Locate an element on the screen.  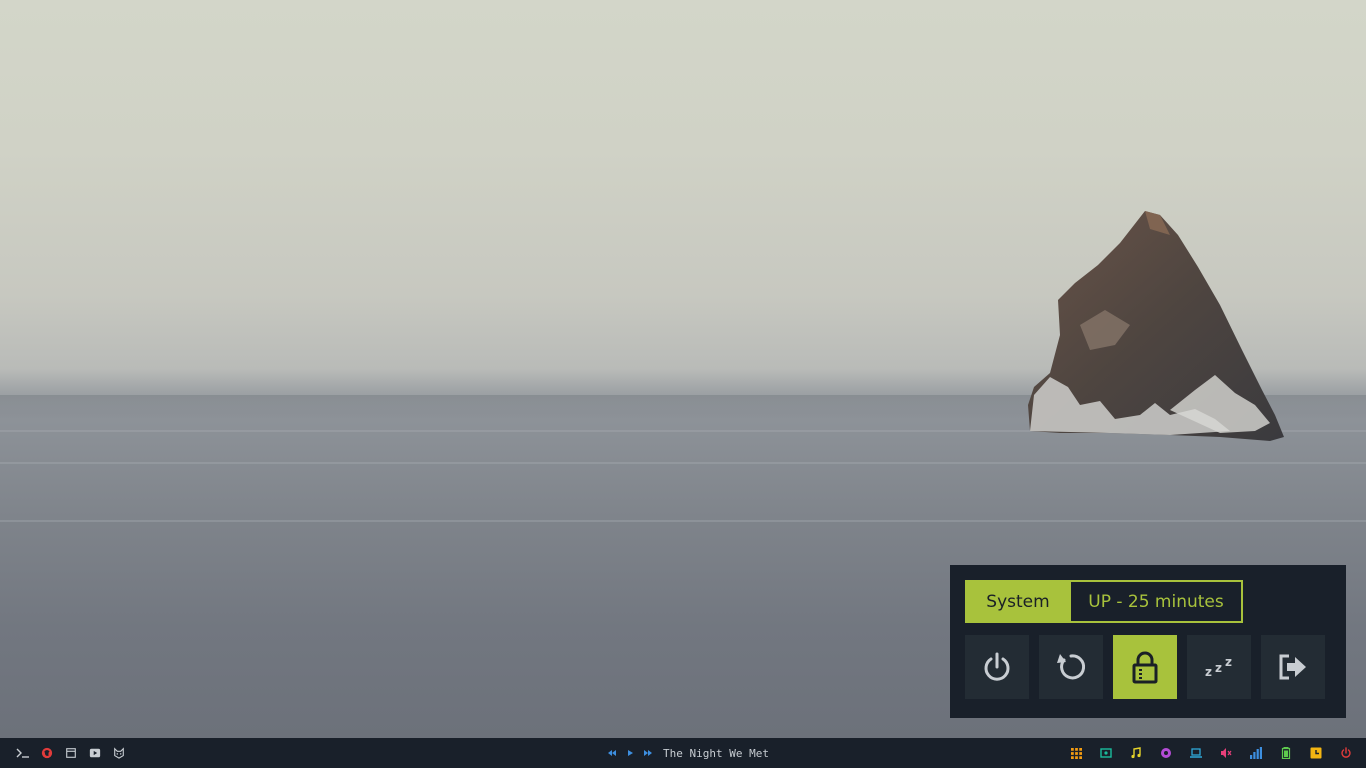
power-menu-title: System is located at coordinates (1018, 601).